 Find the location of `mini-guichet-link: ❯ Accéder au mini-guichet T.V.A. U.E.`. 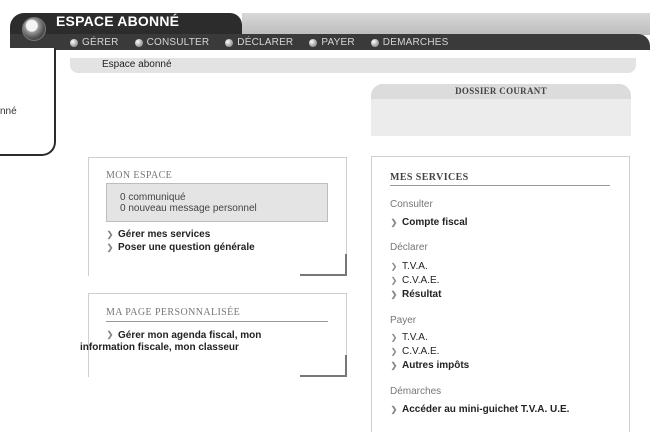

mini-guichet-link: ❯ Accéder au mini-guichet T.V.A. U.E. is located at coordinates (480, 409).